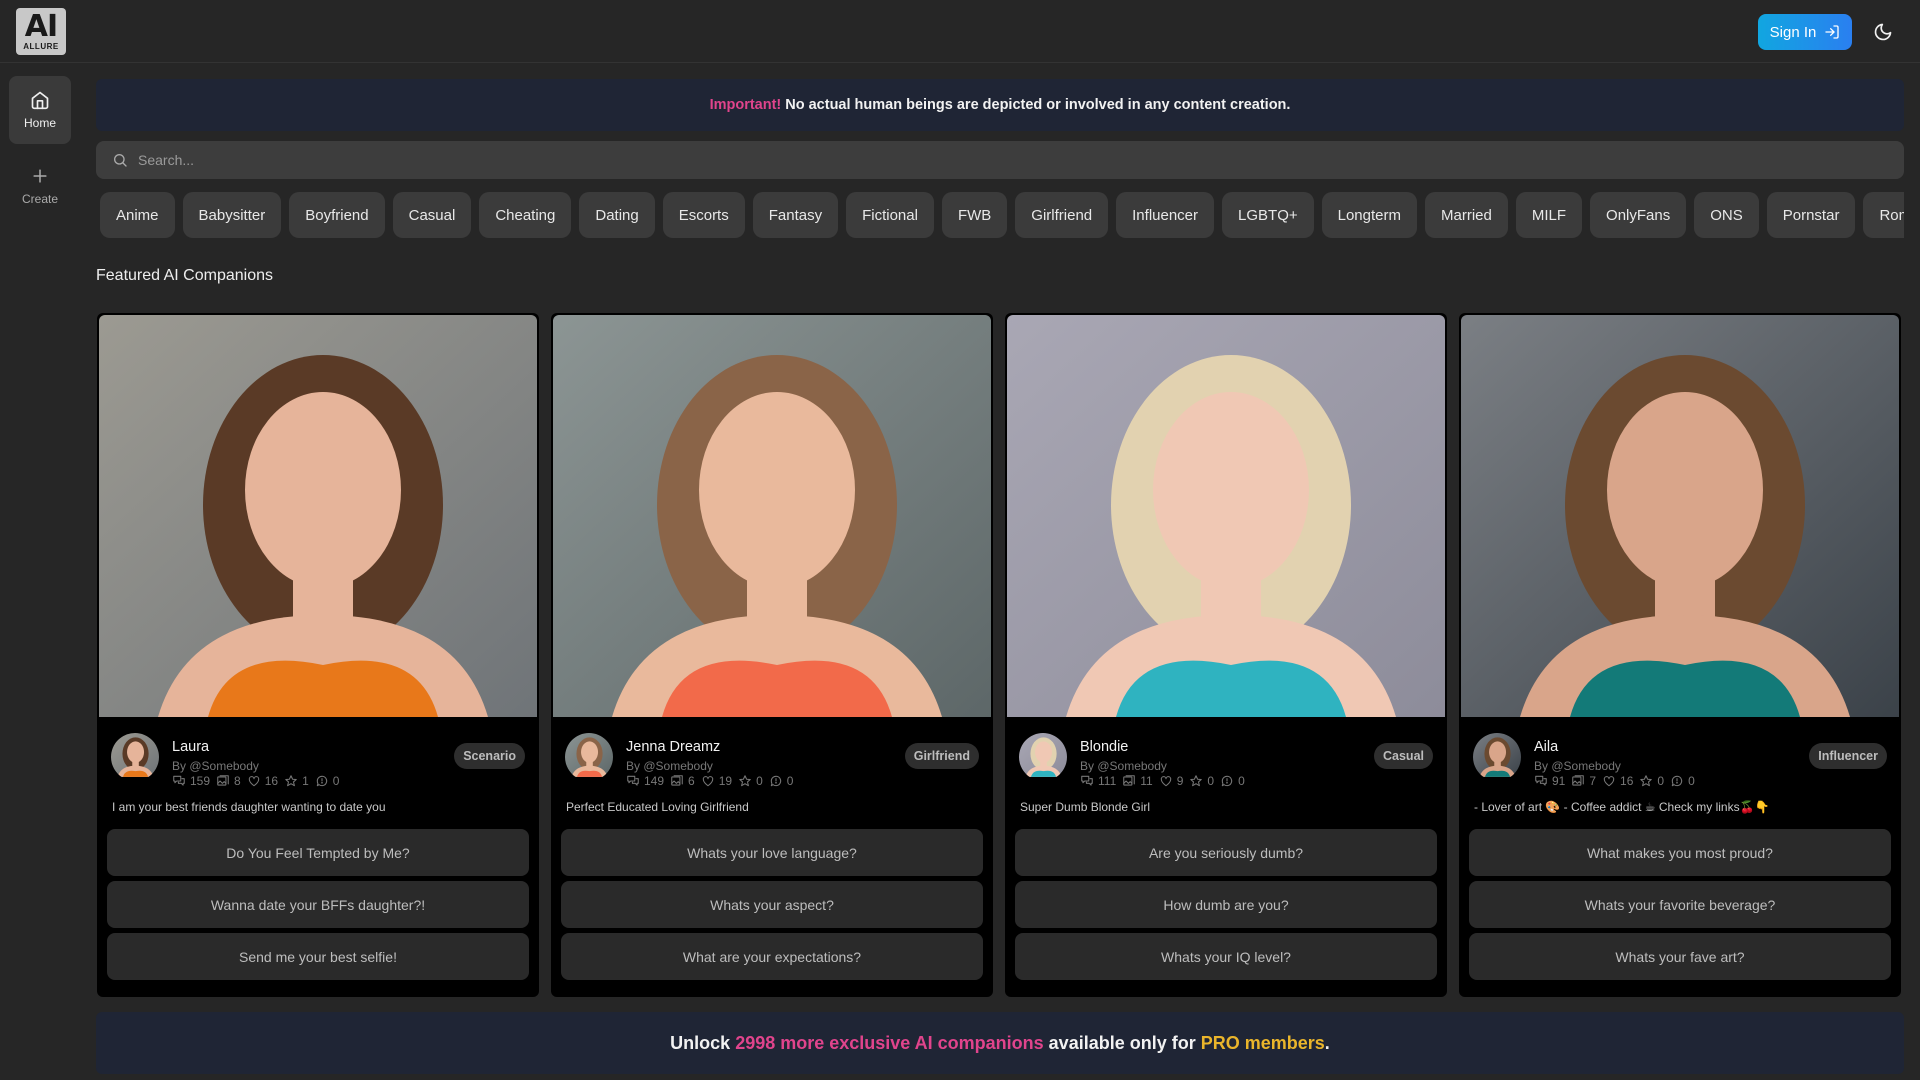 The image size is (1920, 1080). What do you see at coordinates (305, 781) in the screenshot?
I see `stat-favorites-value: 1` at bounding box center [305, 781].